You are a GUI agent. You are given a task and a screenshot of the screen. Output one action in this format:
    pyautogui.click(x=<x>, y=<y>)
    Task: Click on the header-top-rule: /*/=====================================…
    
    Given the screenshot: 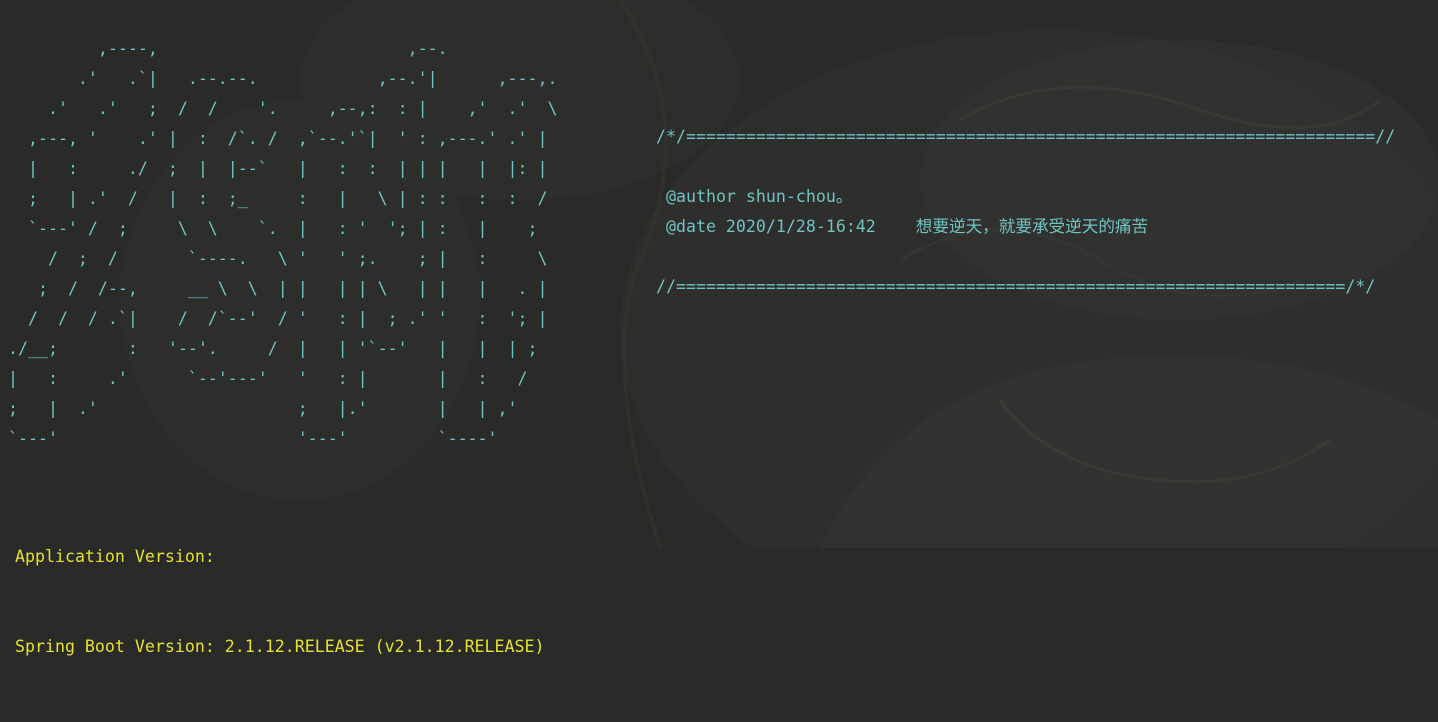 What is the action you would take?
    pyautogui.click(x=1026, y=136)
    